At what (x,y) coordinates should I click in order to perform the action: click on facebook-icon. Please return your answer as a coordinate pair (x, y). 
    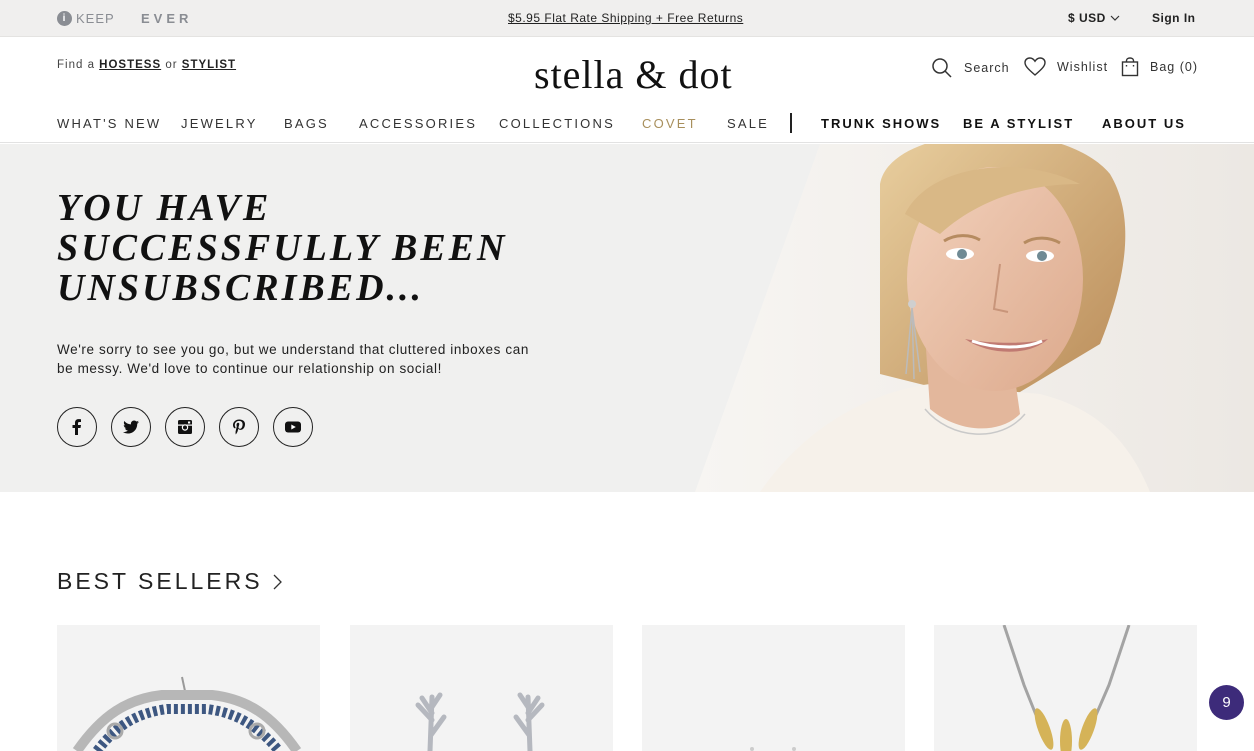
    Looking at the image, I should click on (76, 427).